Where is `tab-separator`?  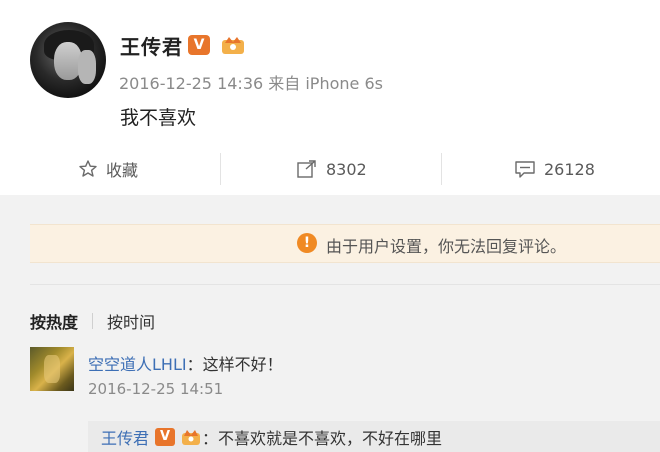 tab-separator is located at coordinates (93, 321).